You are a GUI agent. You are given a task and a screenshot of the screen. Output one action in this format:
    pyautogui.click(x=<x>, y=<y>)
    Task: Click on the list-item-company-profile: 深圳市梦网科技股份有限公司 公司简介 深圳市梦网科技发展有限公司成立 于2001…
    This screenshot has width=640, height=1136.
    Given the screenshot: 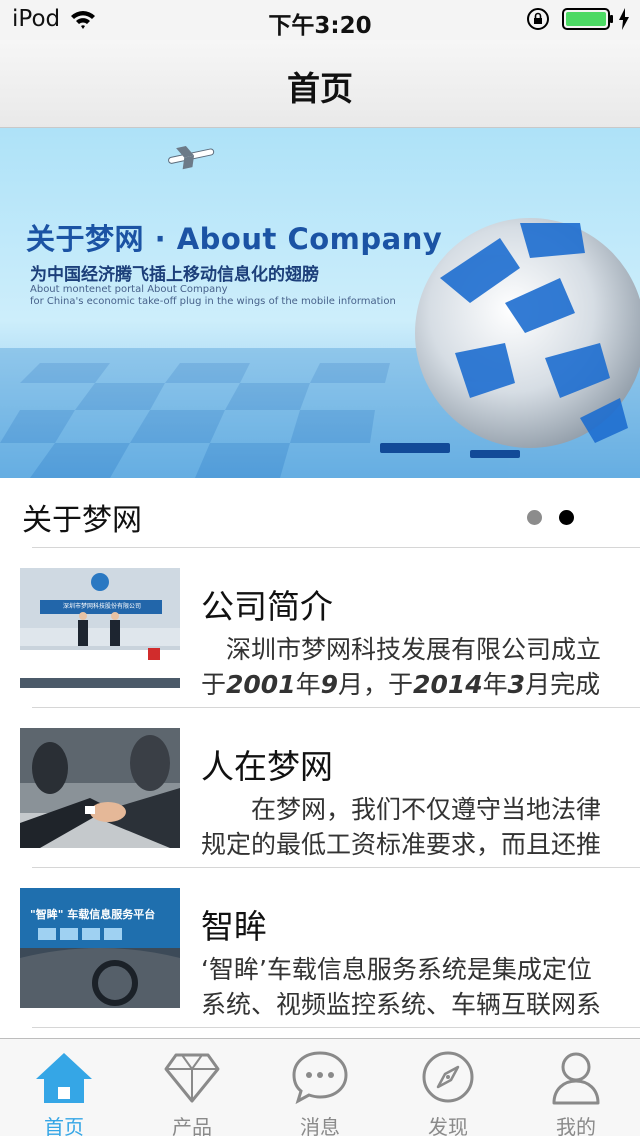 What is the action you would take?
    pyautogui.click(x=320, y=628)
    